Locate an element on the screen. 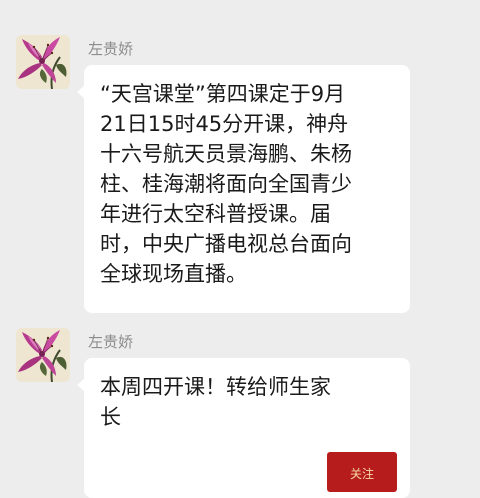 The height and width of the screenshot is (498, 480). message-text-line: 十六号航天员景海鹏、朱杨 is located at coordinates (226, 154).